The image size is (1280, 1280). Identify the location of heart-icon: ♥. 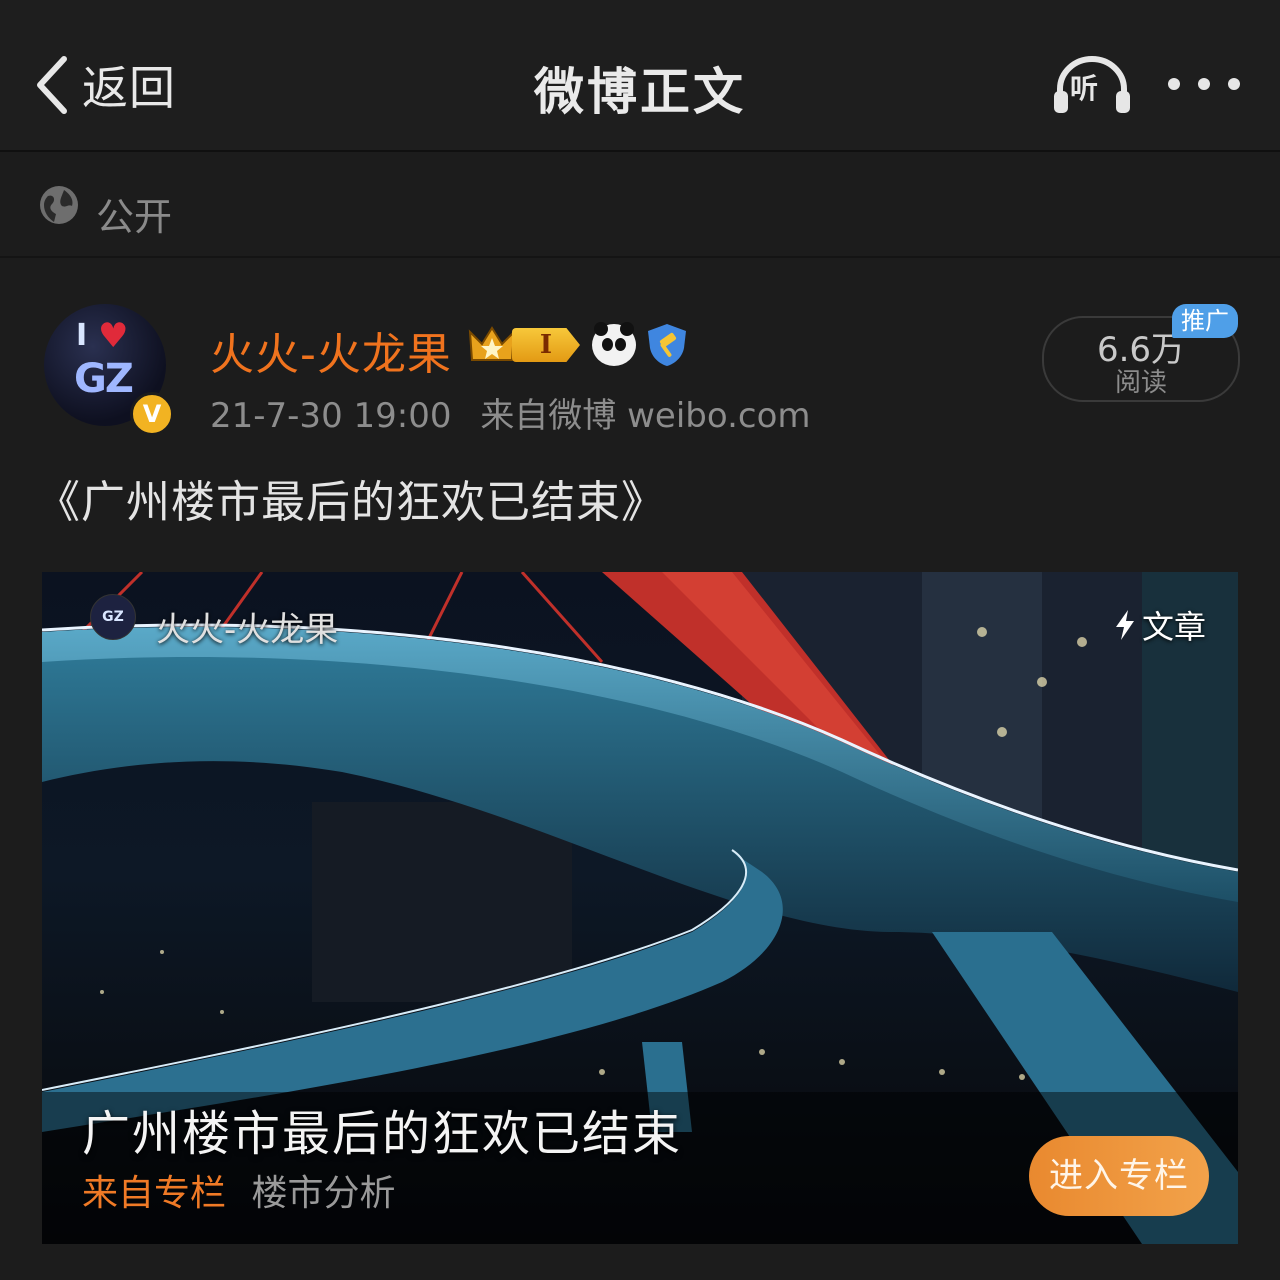
(113, 336).